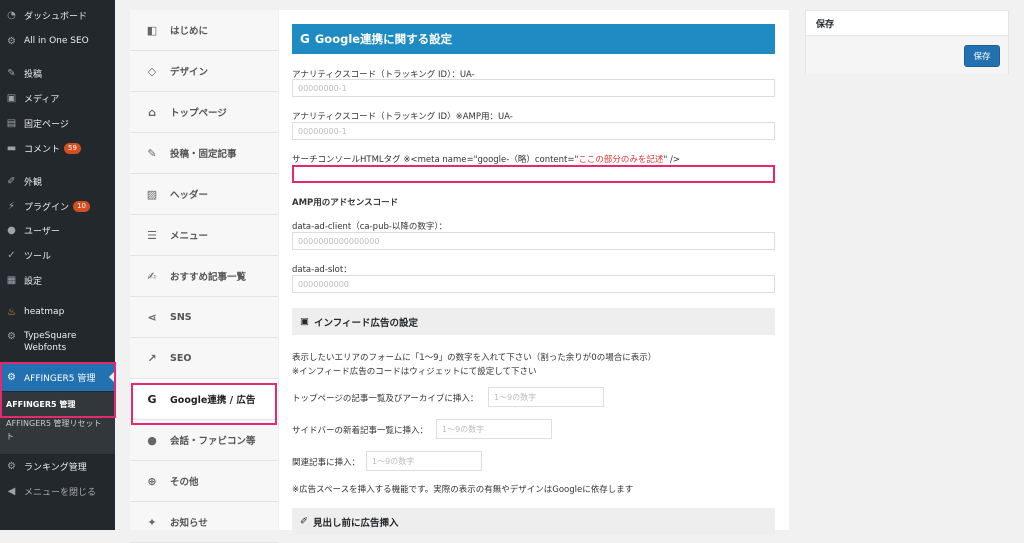 This screenshot has width=1024, height=543. What do you see at coordinates (152, 194) in the screenshot?
I see `image-icon: ▨` at bounding box center [152, 194].